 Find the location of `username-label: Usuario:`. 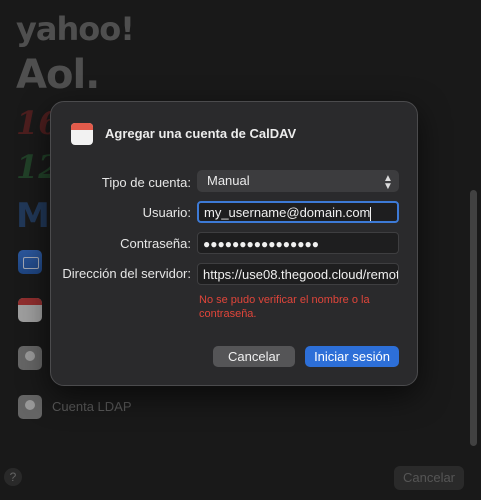

username-label: Usuario: is located at coordinates (166, 212).